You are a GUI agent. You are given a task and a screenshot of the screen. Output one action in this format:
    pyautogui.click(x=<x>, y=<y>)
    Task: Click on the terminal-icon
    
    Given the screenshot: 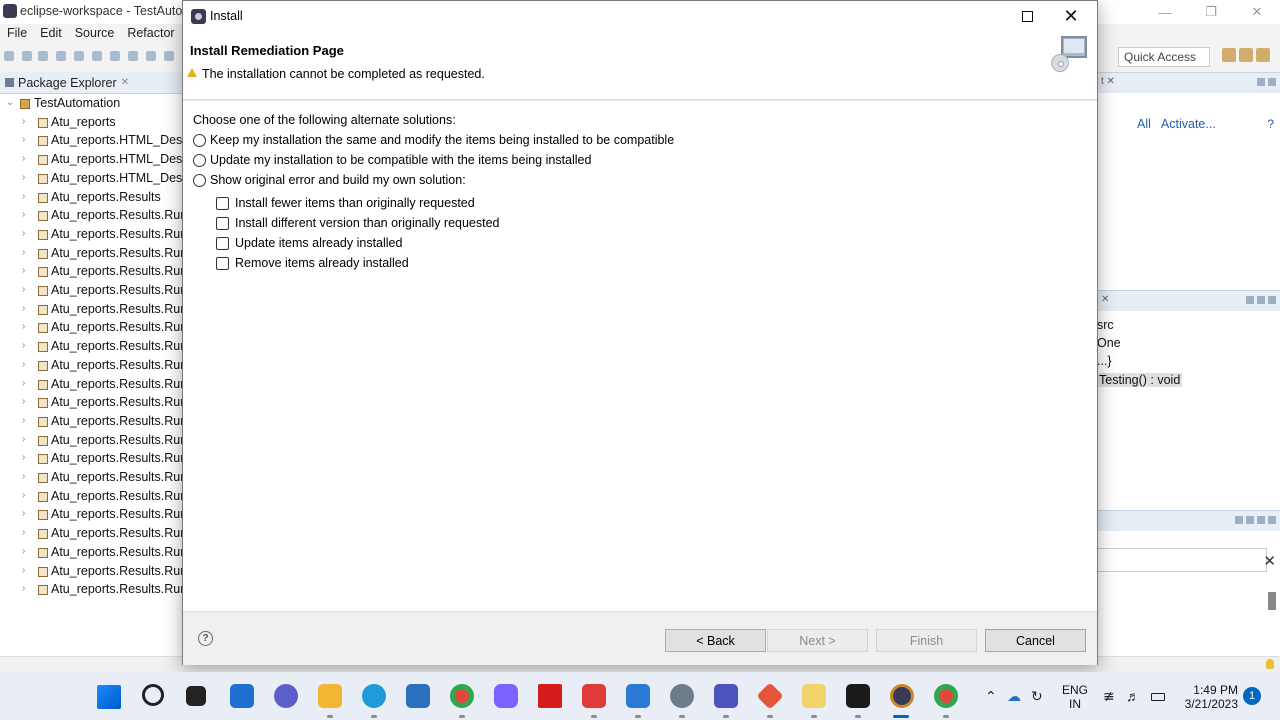 What is the action you would take?
    pyautogui.click(x=858, y=696)
    